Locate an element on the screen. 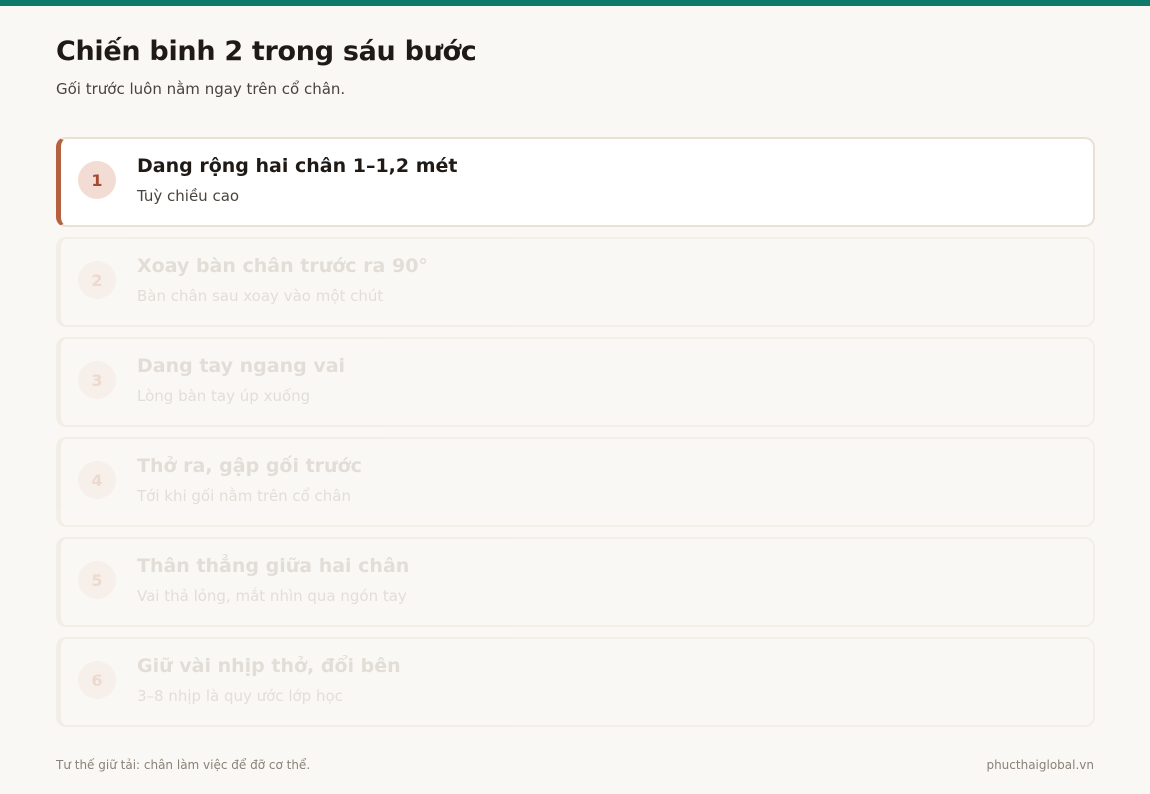  step-title: Dang rộng hai chân 1–1,2 mét is located at coordinates (297, 166).